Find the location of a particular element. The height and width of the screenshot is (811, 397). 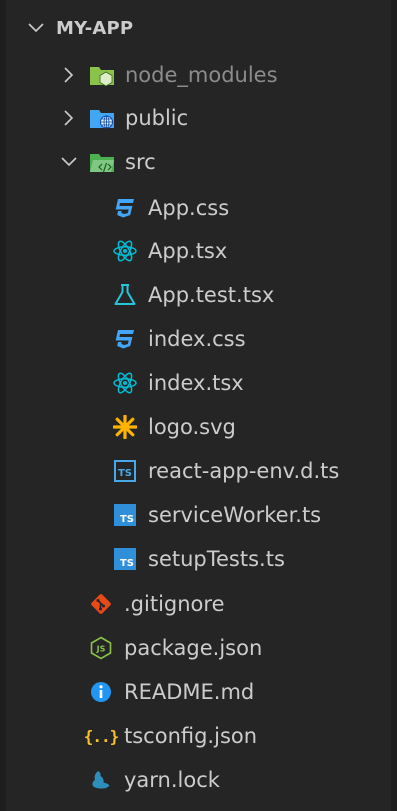

tree-item-src: src is located at coordinates (198, 162).